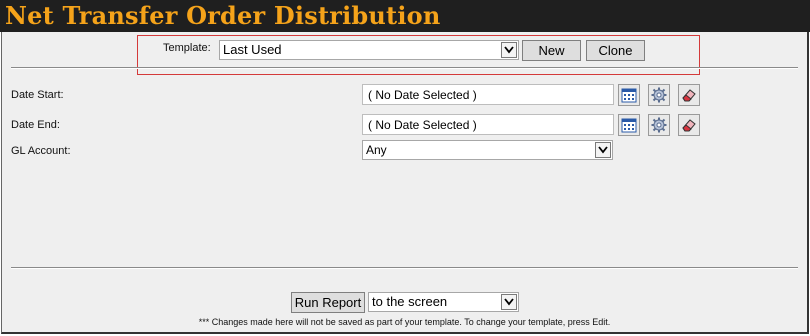 The width and height of the screenshot is (810, 336). What do you see at coordinates (488, 94) in the screenshot?
I see `date-start-field: ( No Date Selected )` at bounding box center [488, 94].